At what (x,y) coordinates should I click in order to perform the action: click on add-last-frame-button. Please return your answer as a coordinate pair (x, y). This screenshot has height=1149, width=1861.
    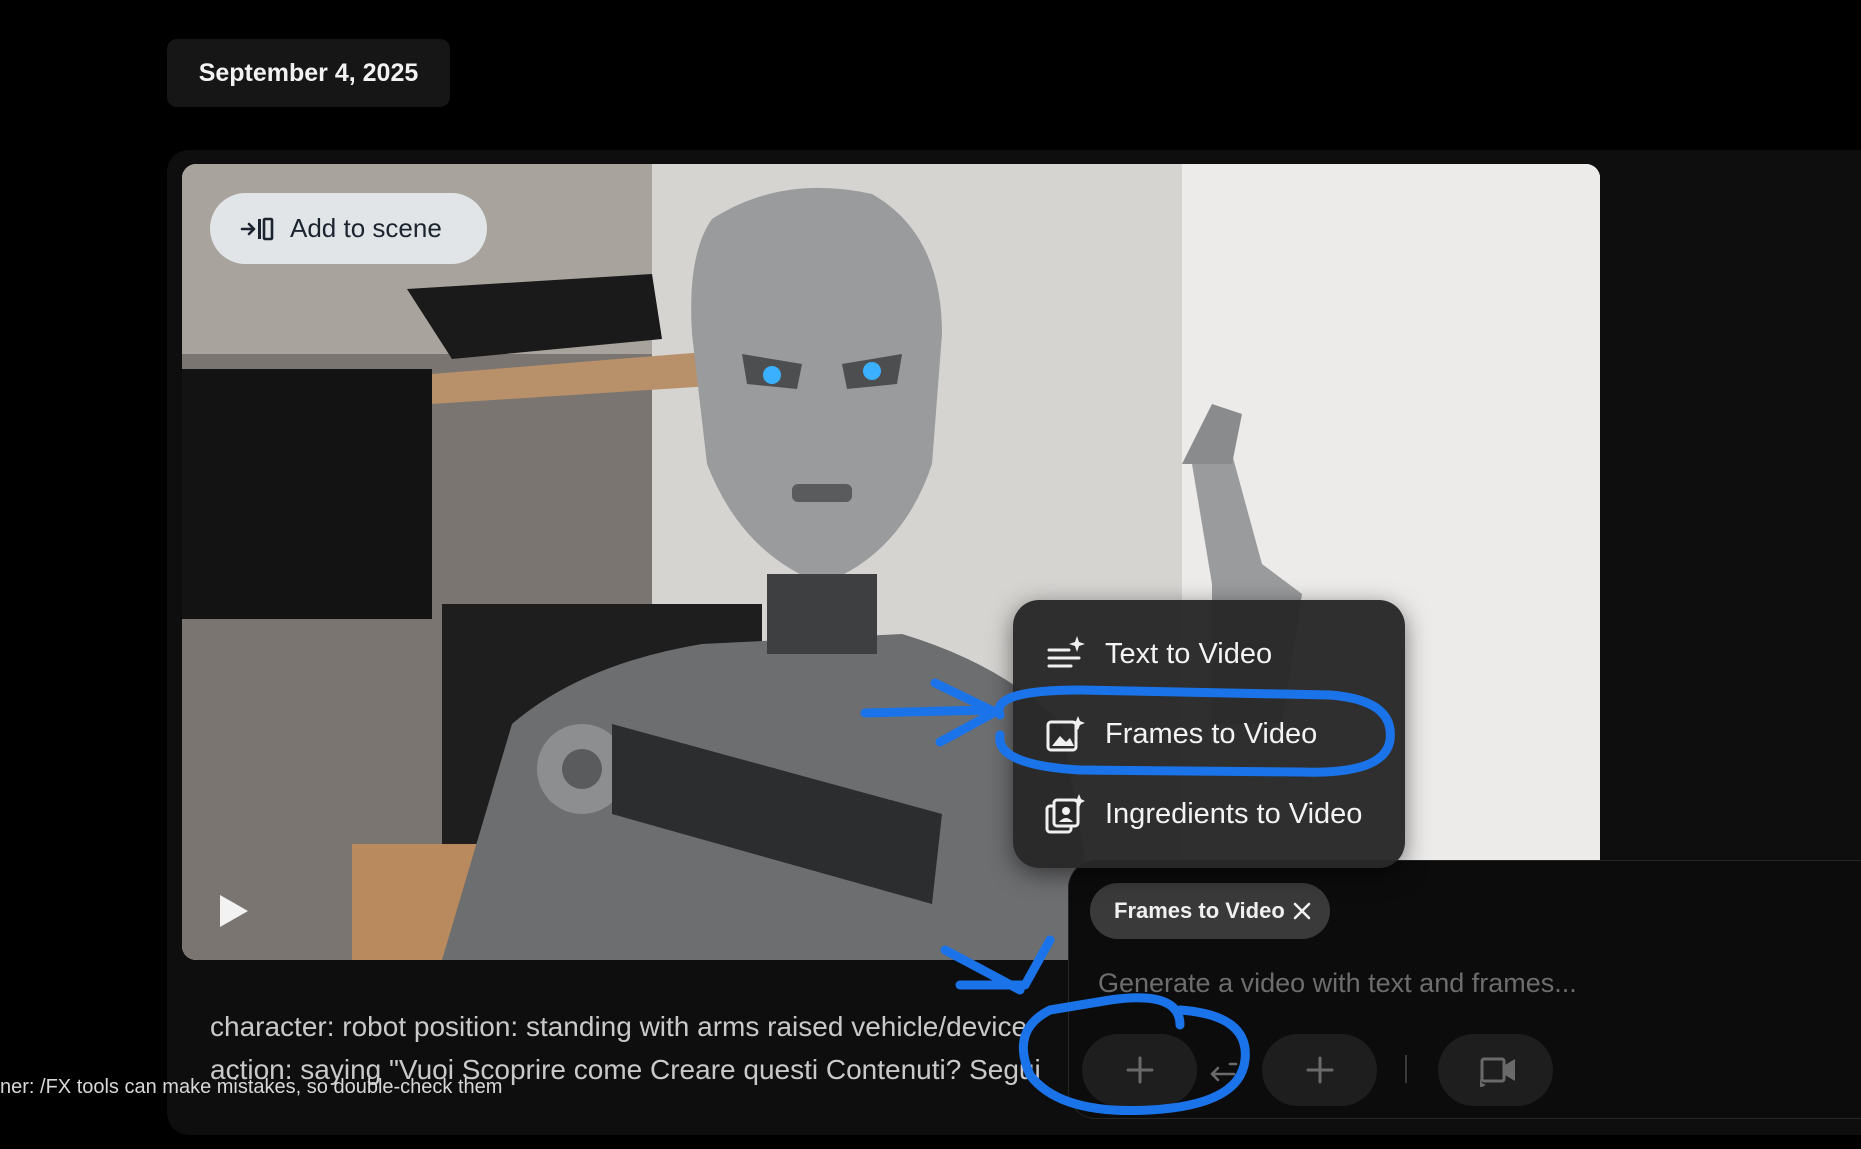
    Looking at the image, I should click on (1319, 1070).